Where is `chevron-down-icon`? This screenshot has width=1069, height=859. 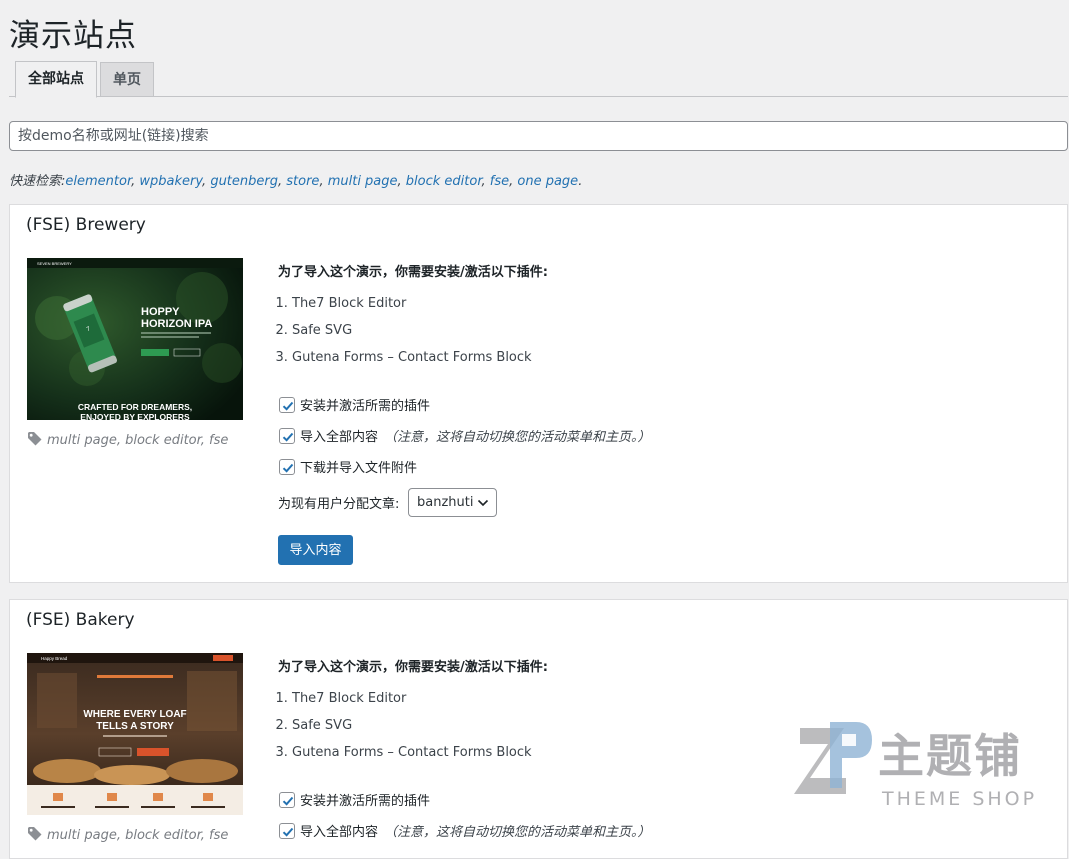 chevron-down-icon is located at coordinates (483, 503).